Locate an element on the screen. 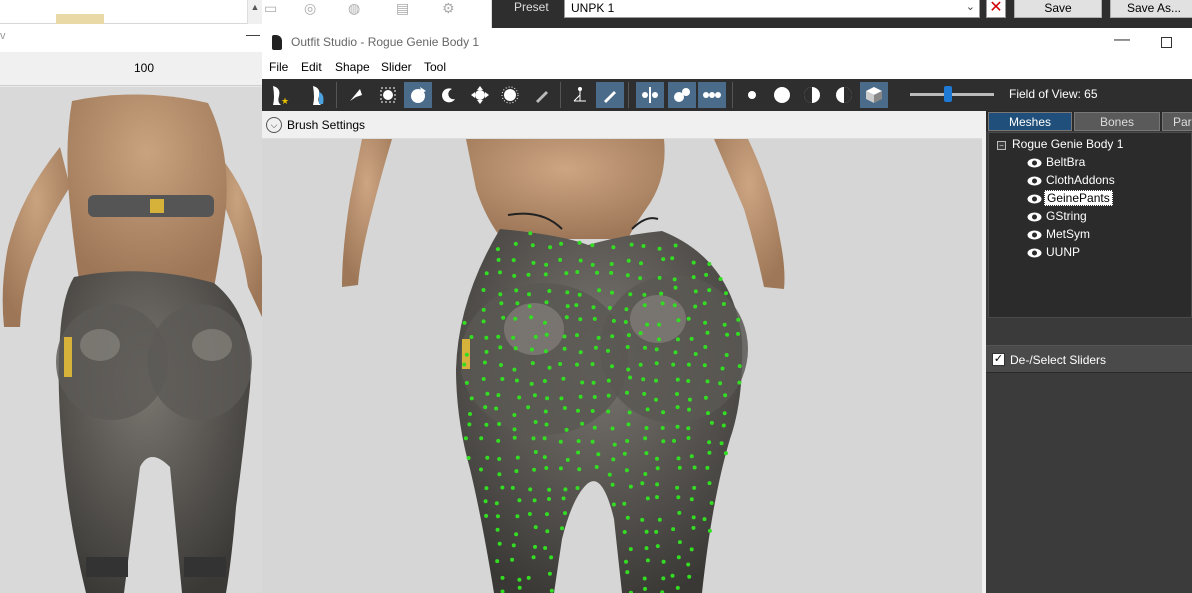  scrollbar-up-arrow: ▲ is located at coordinates (254, 12).